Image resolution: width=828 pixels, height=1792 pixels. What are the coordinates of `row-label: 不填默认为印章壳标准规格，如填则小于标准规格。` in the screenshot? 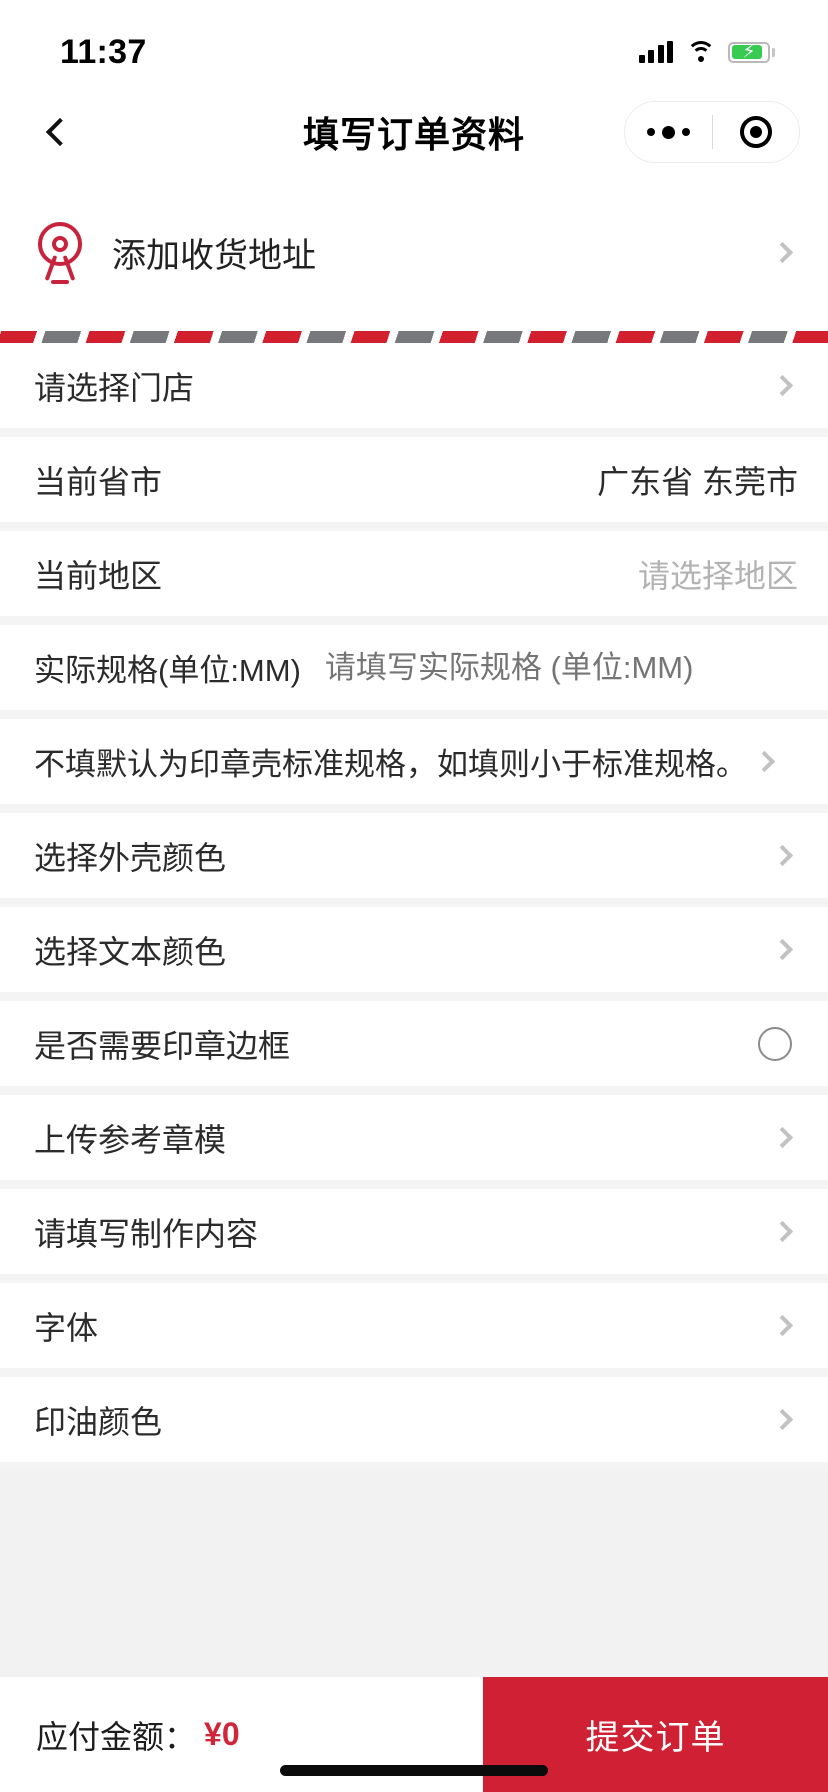 It's located at (390, 764).